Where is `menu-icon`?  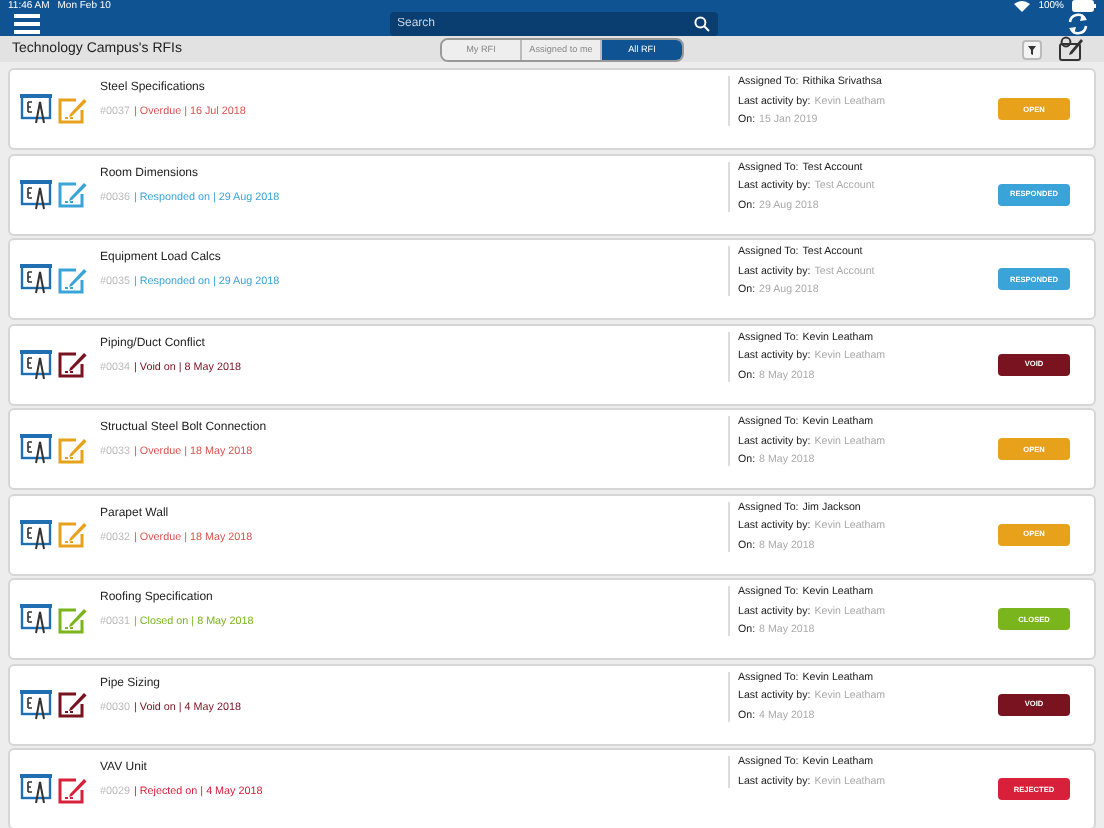 menu-icon is located at coordinates (27, 24).